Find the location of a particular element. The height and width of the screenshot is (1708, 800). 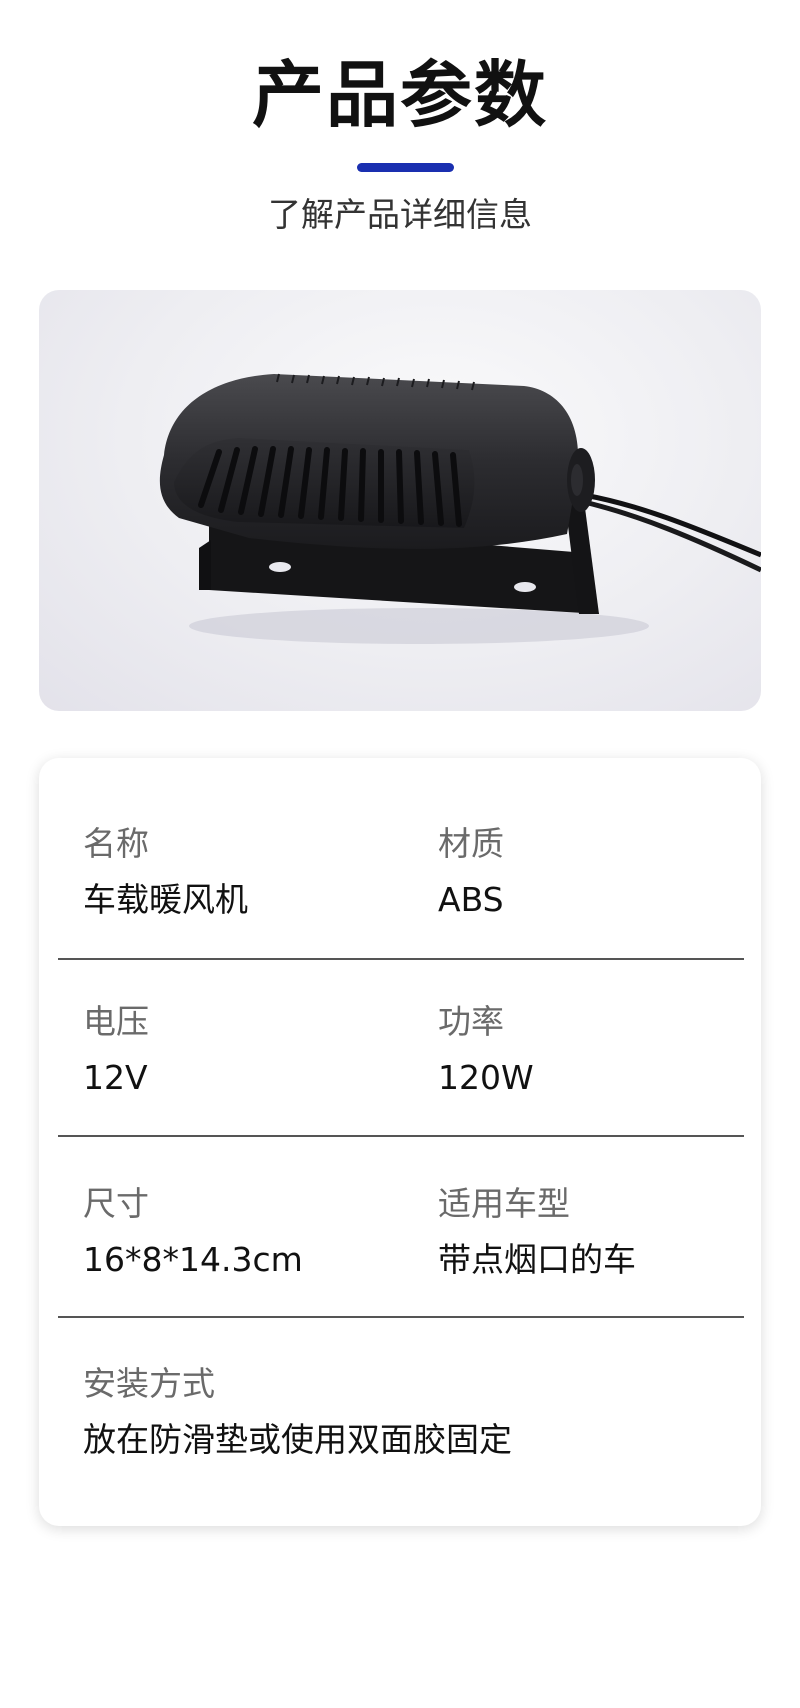

spec-value: ABS is located at coordinates (471, 899).